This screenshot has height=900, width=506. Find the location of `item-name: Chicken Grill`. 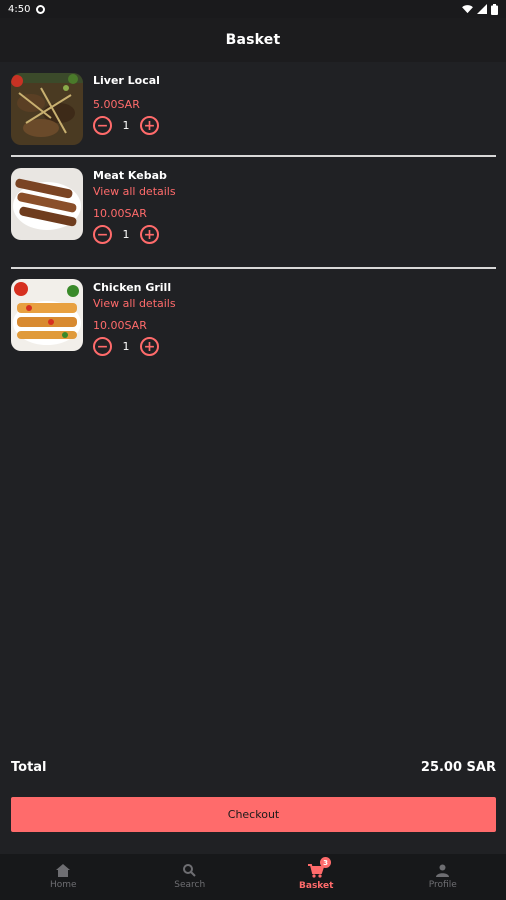

item-name: Chicken Grill is located at coordinates (132, 287).